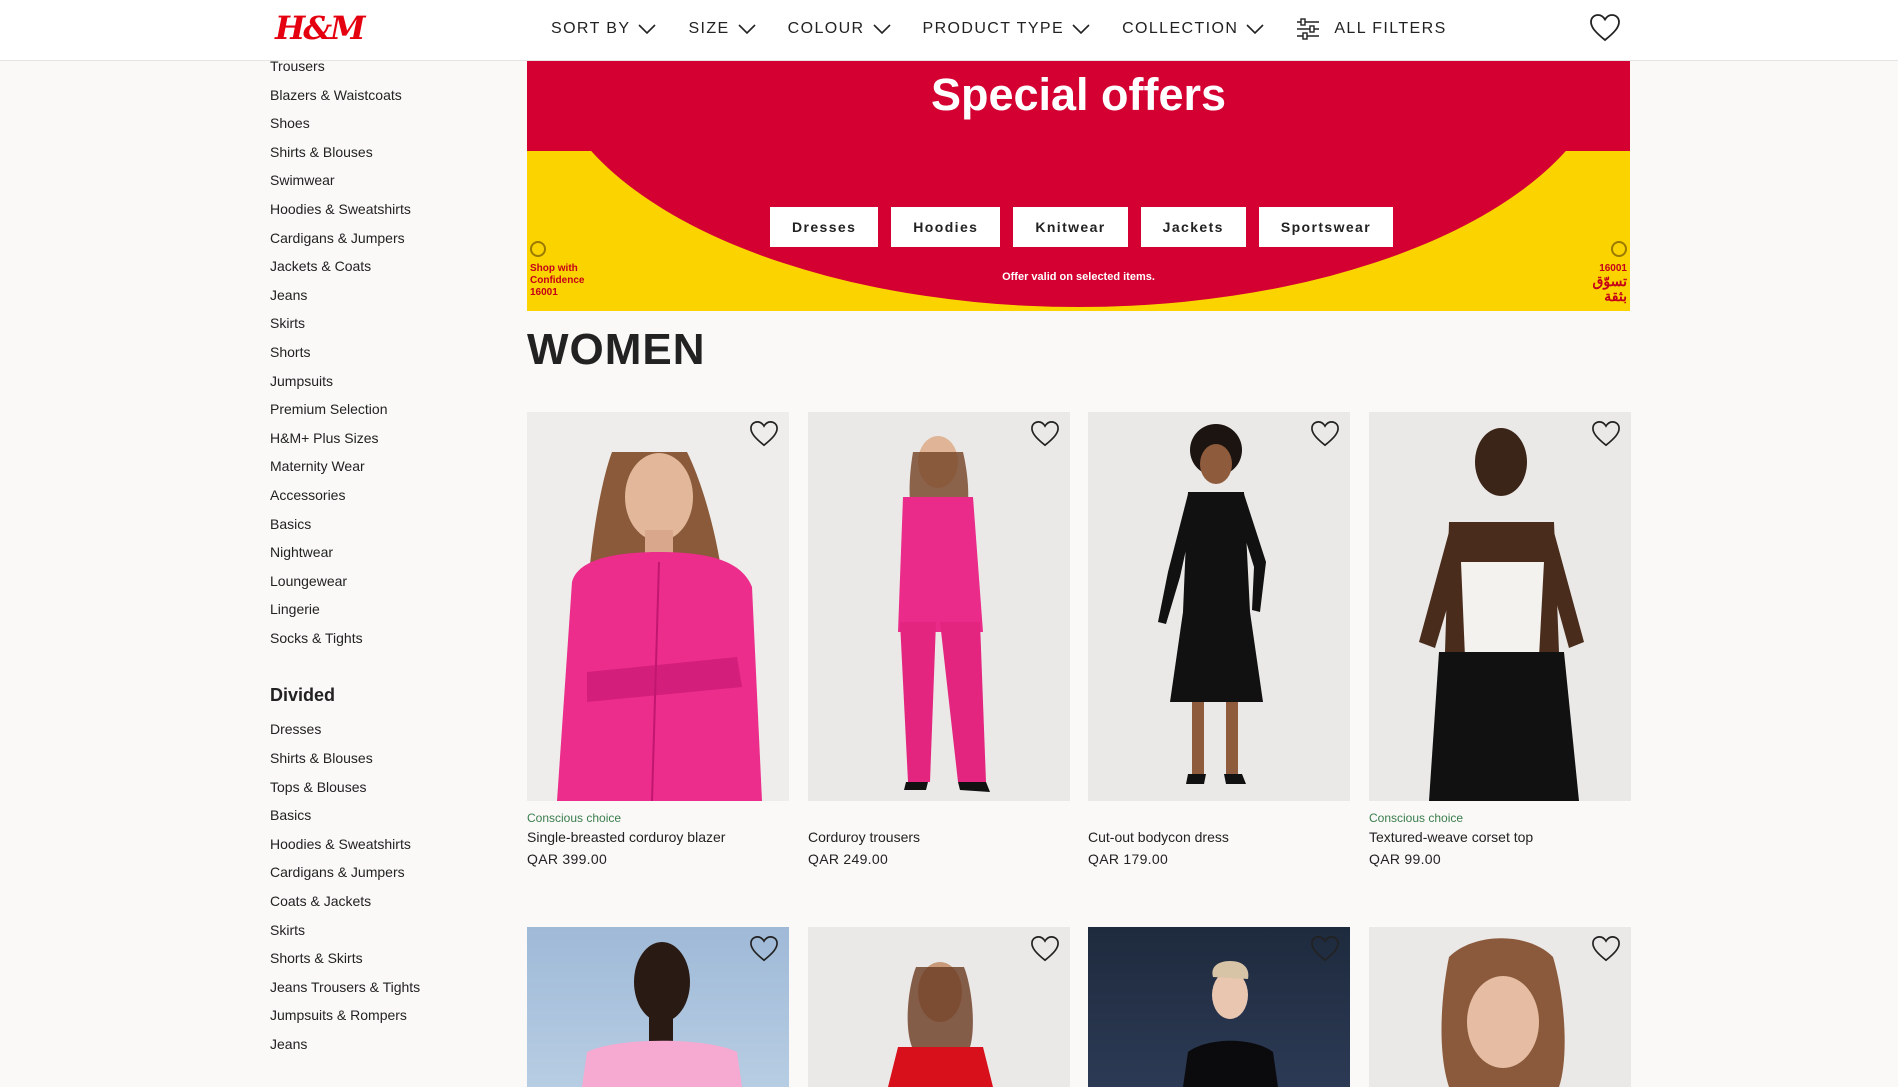  I want to click on sidebar-item-women: Socks & Tights, so click(385, 638).